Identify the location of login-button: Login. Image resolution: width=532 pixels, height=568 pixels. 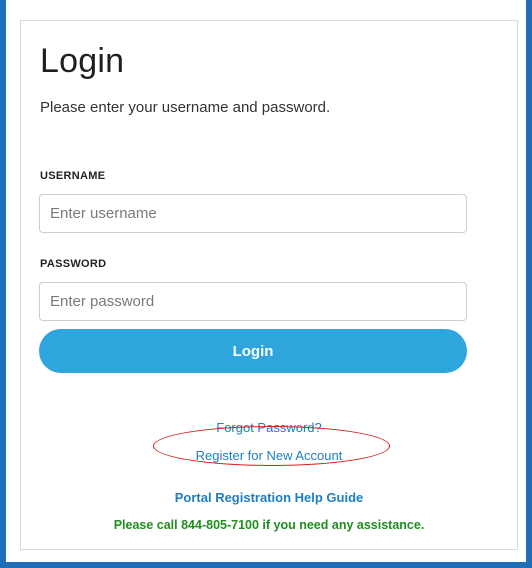
(253, 351).